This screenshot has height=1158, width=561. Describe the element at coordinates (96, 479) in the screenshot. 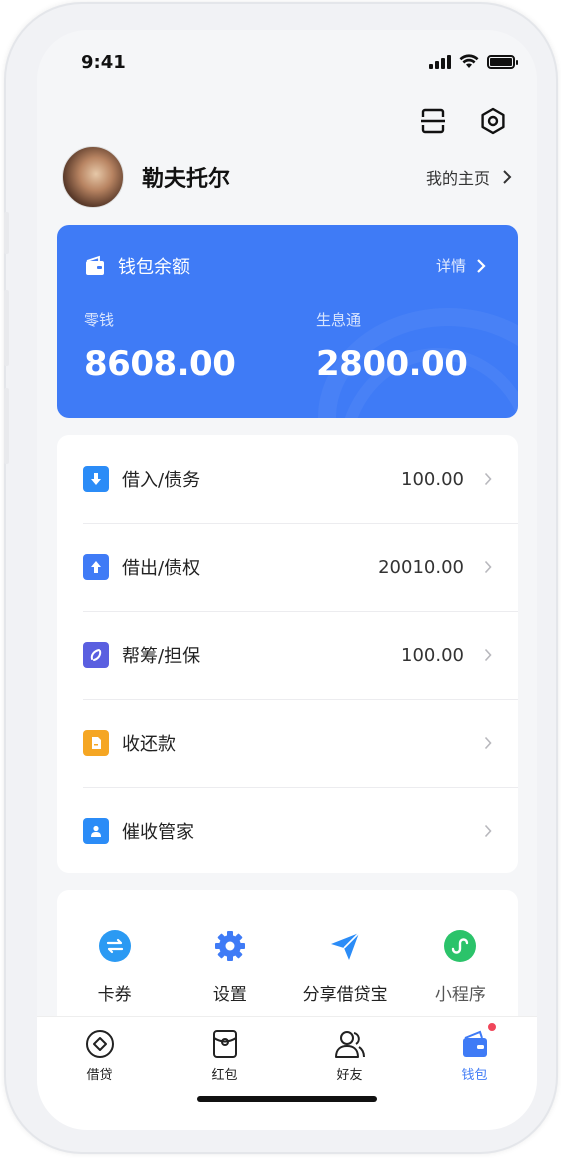

I see `download-icon` at that location.